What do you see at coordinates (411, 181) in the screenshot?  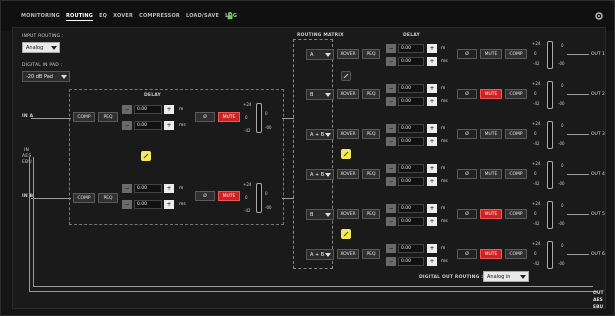 I see `delay-ms-field-4: 0.00` at bounding box center [411, 181].